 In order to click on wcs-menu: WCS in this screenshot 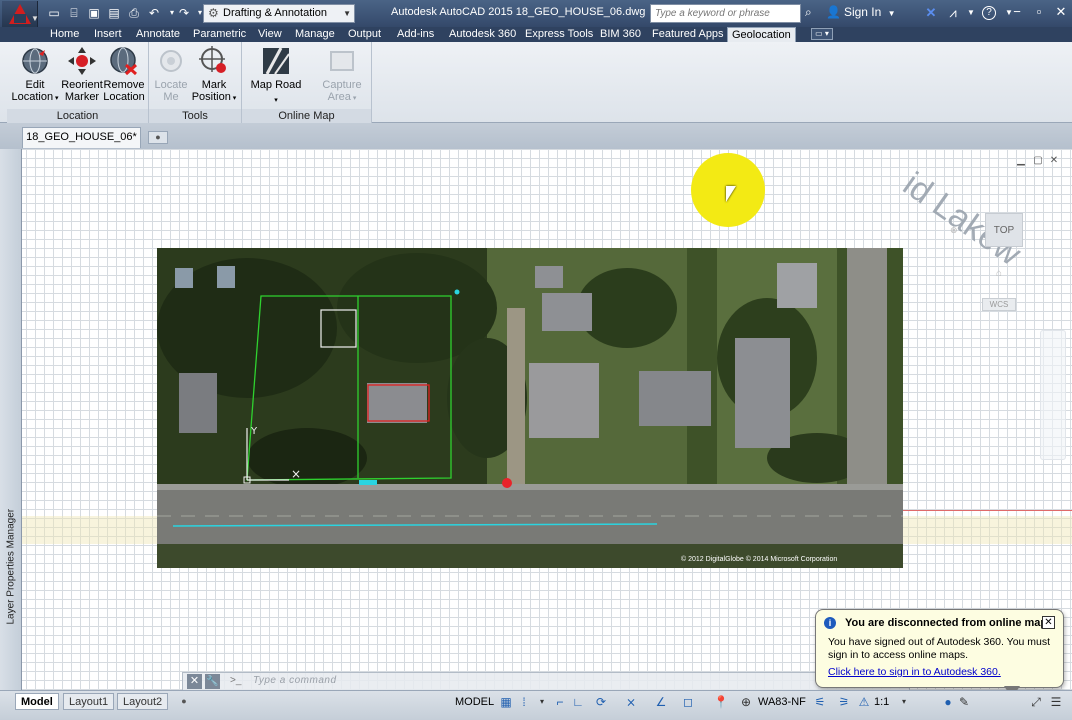, I will do `click(999, 304)`.